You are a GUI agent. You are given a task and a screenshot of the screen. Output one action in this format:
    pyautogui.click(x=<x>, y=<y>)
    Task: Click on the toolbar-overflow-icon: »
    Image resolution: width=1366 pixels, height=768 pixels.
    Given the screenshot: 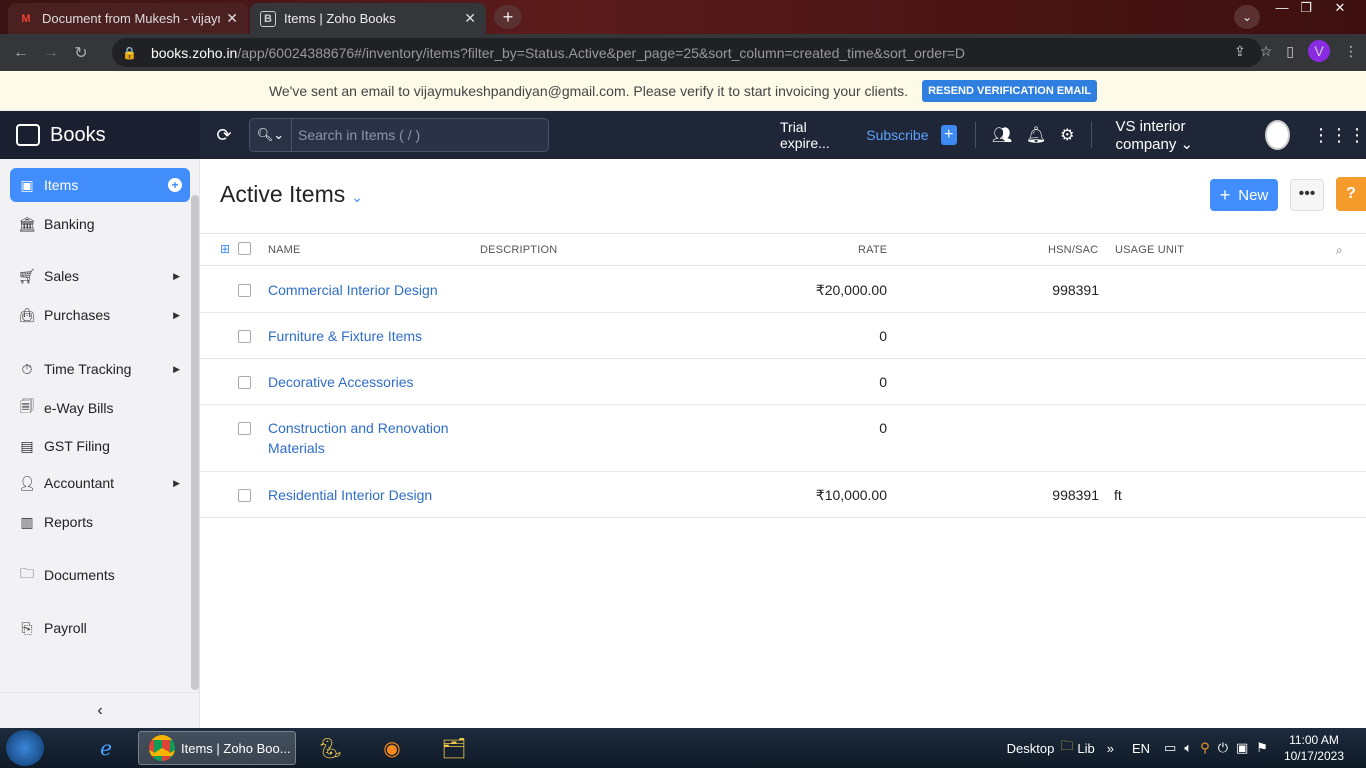 What is the action you would take?
    pyautogui.click(x=1110, y=748)
    